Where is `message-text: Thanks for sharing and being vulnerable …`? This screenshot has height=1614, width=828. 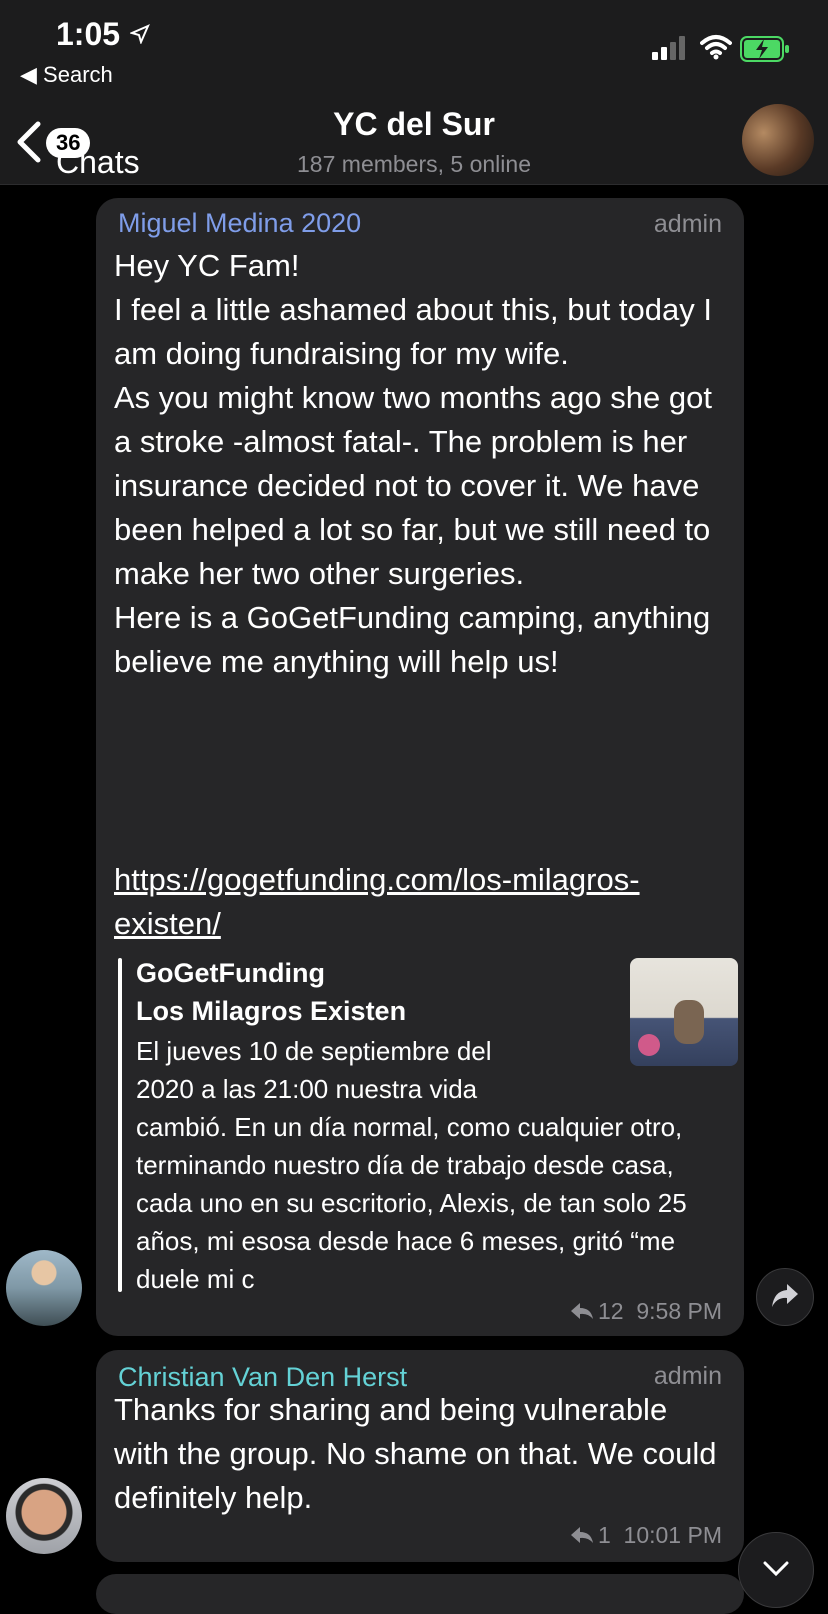 message-text: Thanks for sharing and being vulnerable … is located at coordinates (420, 1453).